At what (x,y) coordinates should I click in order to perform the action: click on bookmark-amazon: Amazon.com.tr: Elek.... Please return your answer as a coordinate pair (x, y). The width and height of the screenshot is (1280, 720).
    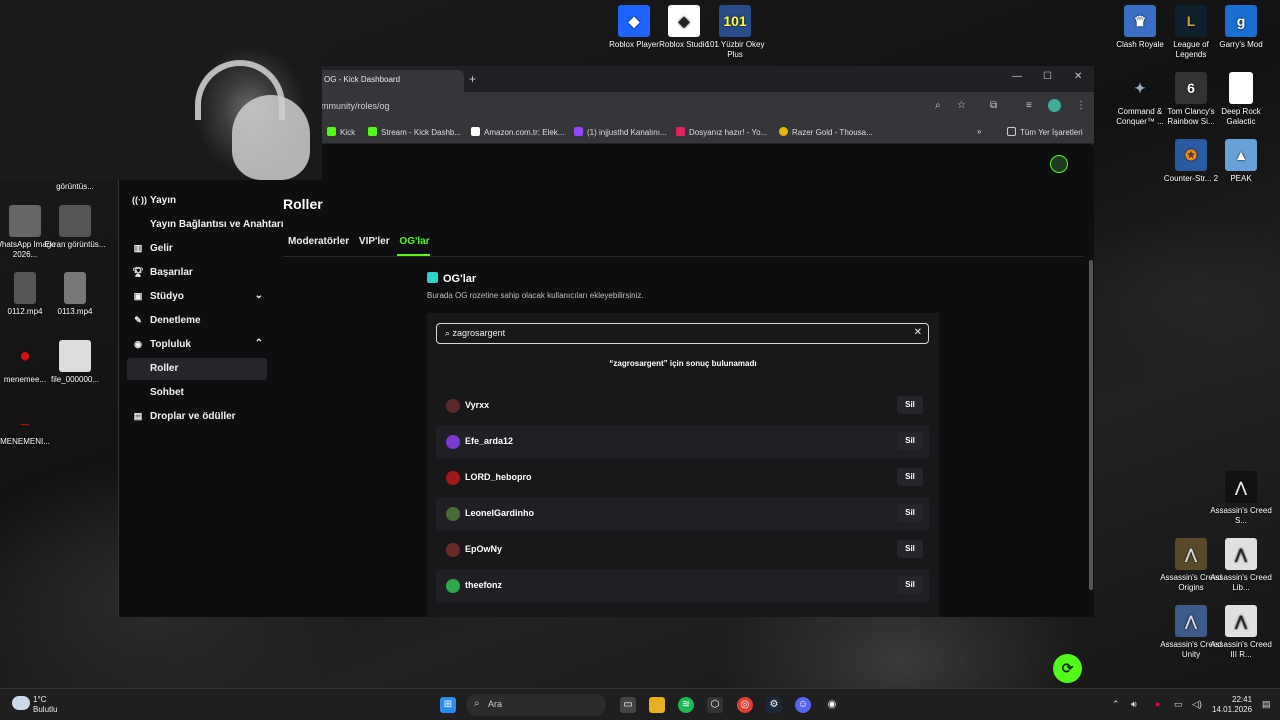
    Looking at the image, I should click on (517, 132).